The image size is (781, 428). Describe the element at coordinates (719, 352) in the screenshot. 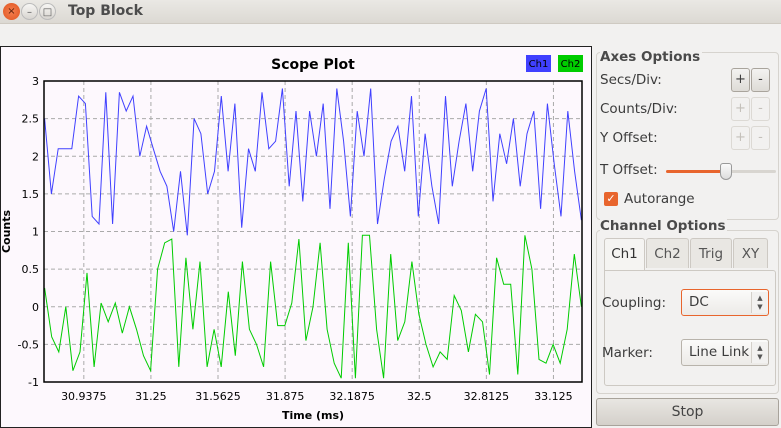

I see `marker-value: Line Link` at that location.